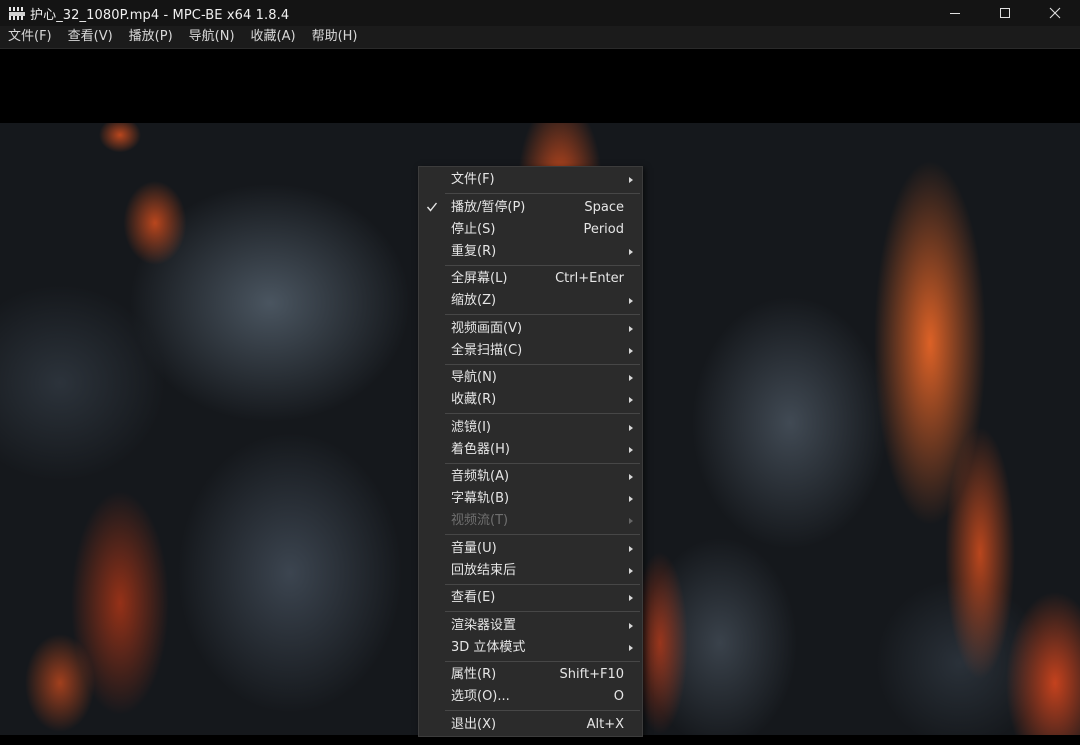 Image resolution: width=1080 pixels, height=745 pixels. What do you see at coordinates (487, 350) in the screenshot?
I see `menu-item-label: 全景扫描(C)` at bounding box center [487, 350].